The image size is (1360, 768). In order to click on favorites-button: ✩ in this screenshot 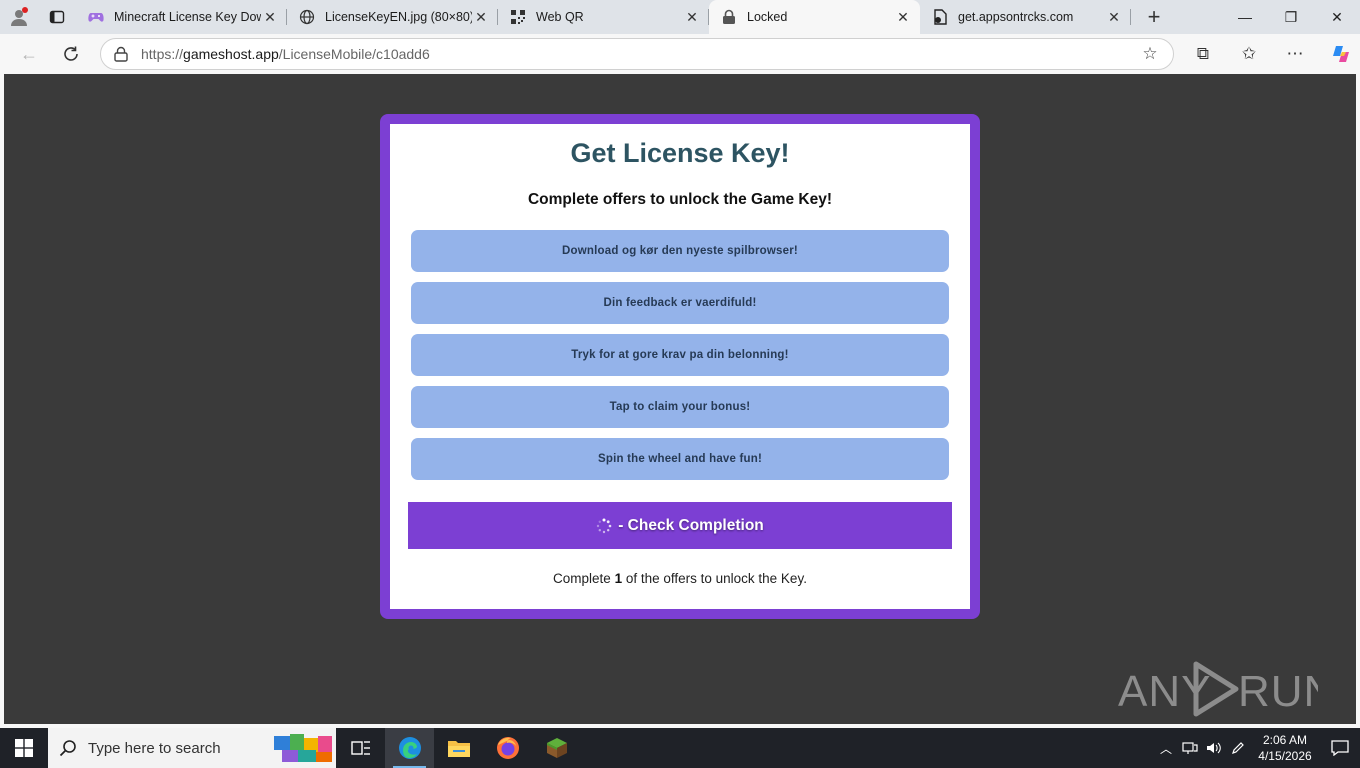, I will do `click(1249, 54)`.